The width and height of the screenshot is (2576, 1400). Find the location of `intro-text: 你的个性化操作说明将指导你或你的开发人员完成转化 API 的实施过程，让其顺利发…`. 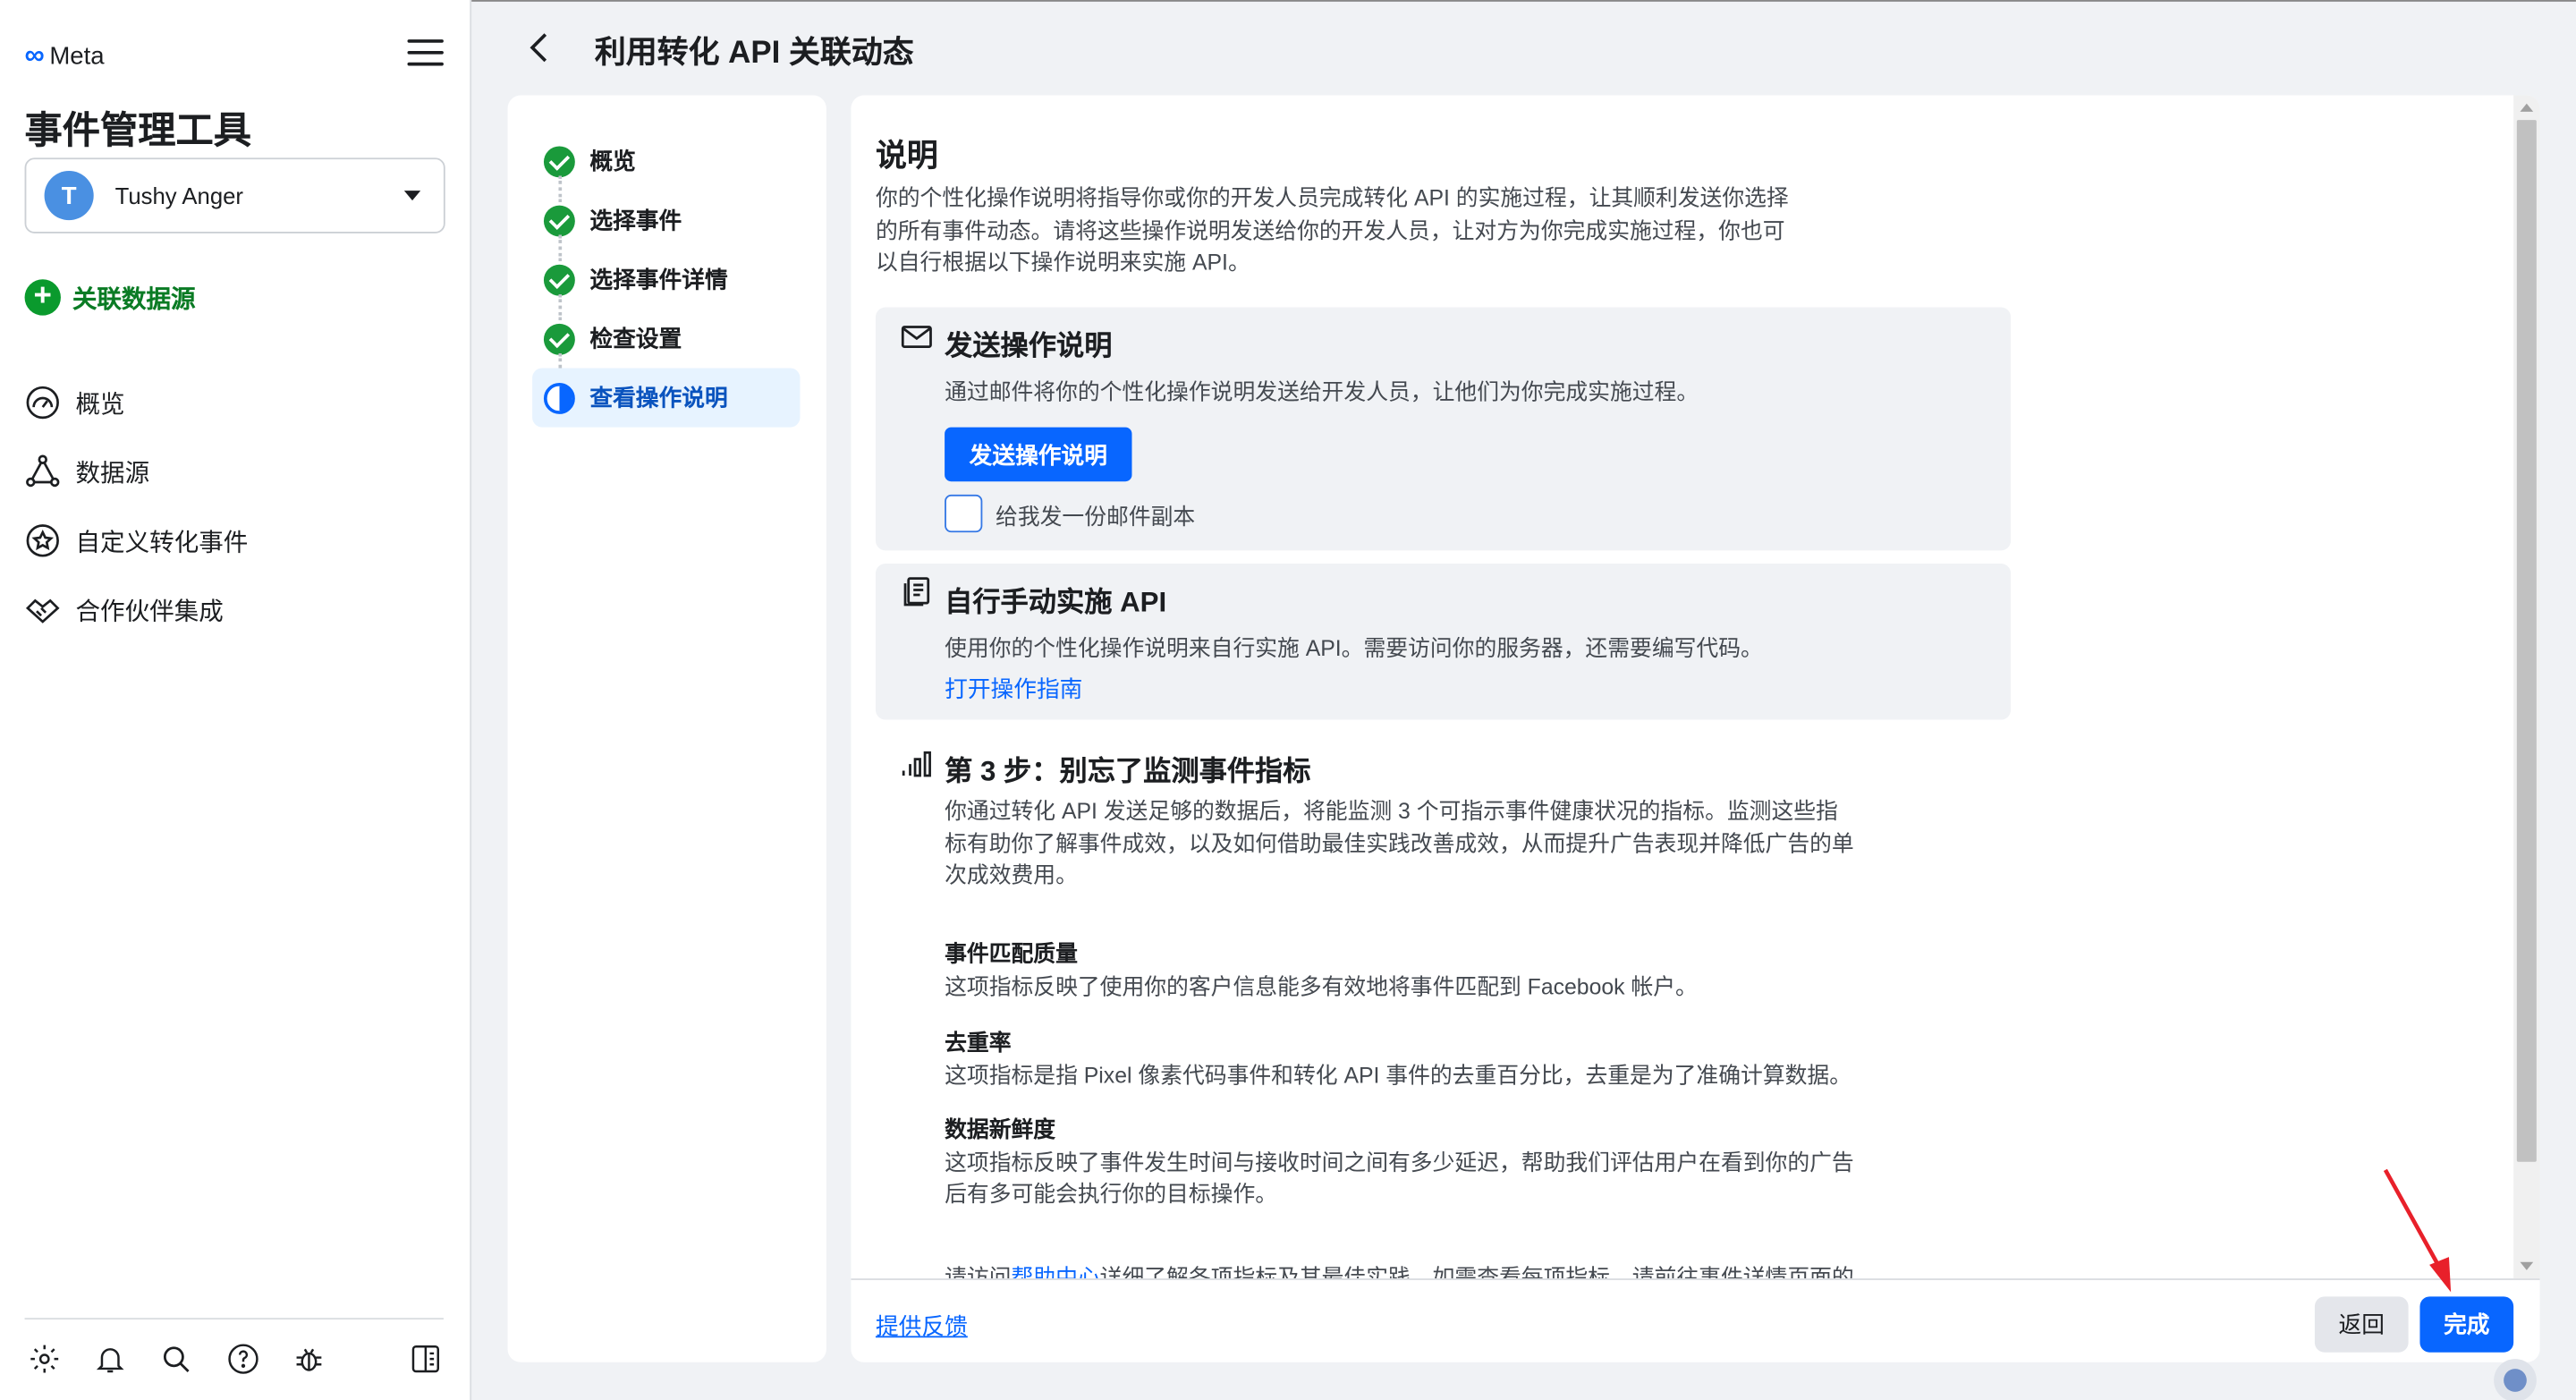

intro-text: 你的个性化操作说明将指导你或你的开发人员完成转化 API 的实施过程，让其顺利发… is located at coordinates (1332, 230).